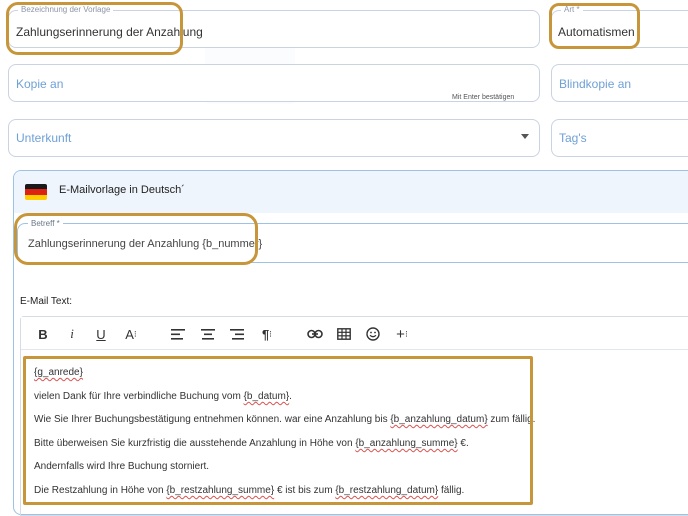  I want to click on body-text: Die Restzahlung in Höhe von, so click(100, 490).